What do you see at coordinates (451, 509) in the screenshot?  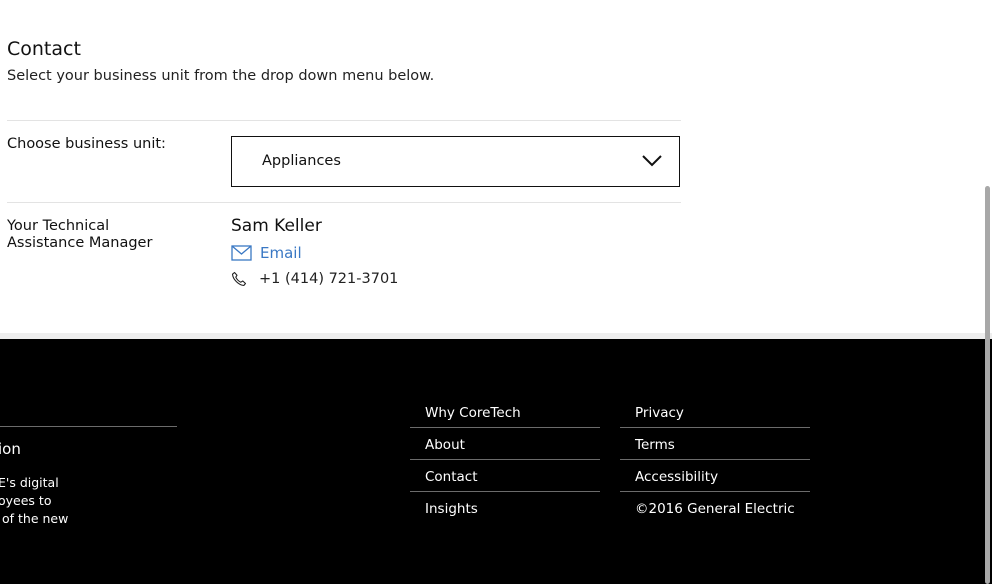 I see `footer-link-insights: Insights` at bounding box center [451, 509].